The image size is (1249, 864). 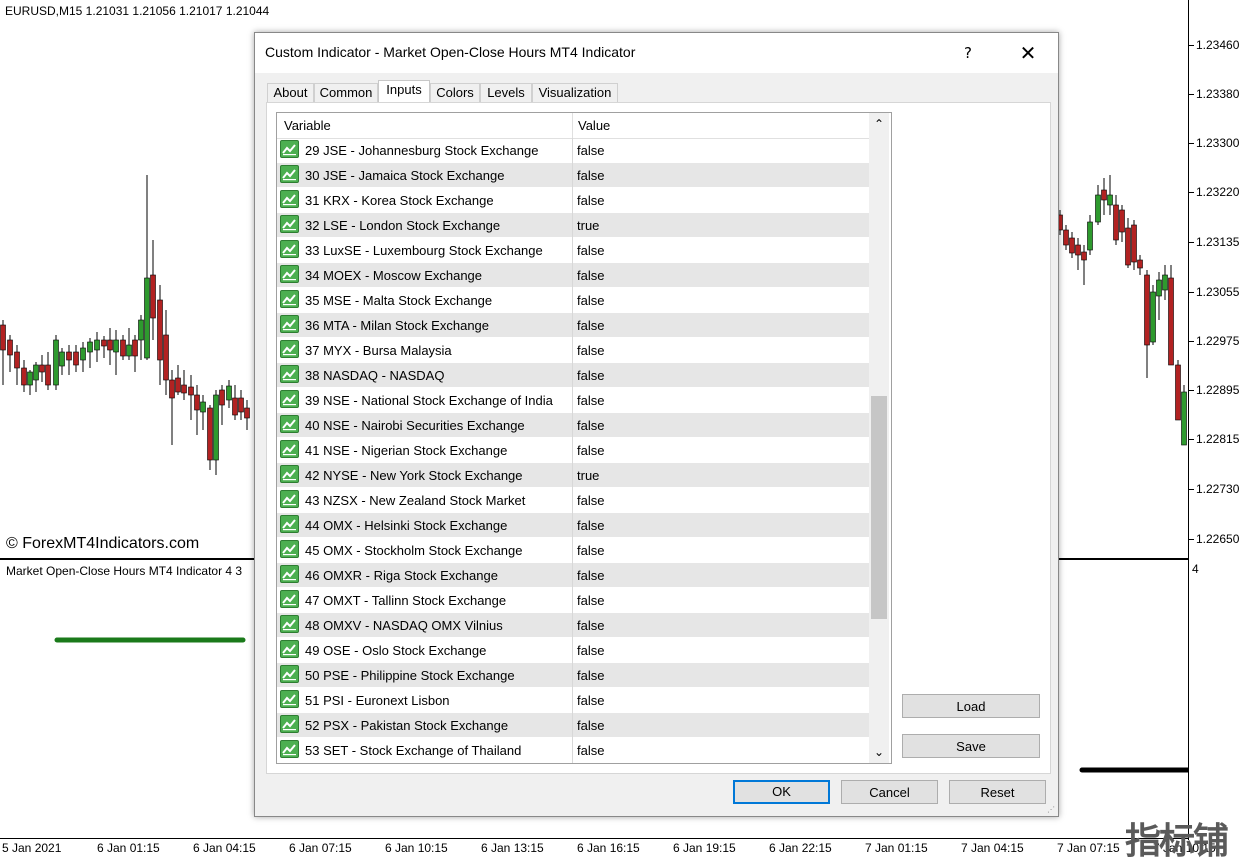 What do you see at coordinates (573, 375) in the screenshot?
I see `input-row: 38 NASDAQ - NASDAQ false` at bounding box center [573, 375].